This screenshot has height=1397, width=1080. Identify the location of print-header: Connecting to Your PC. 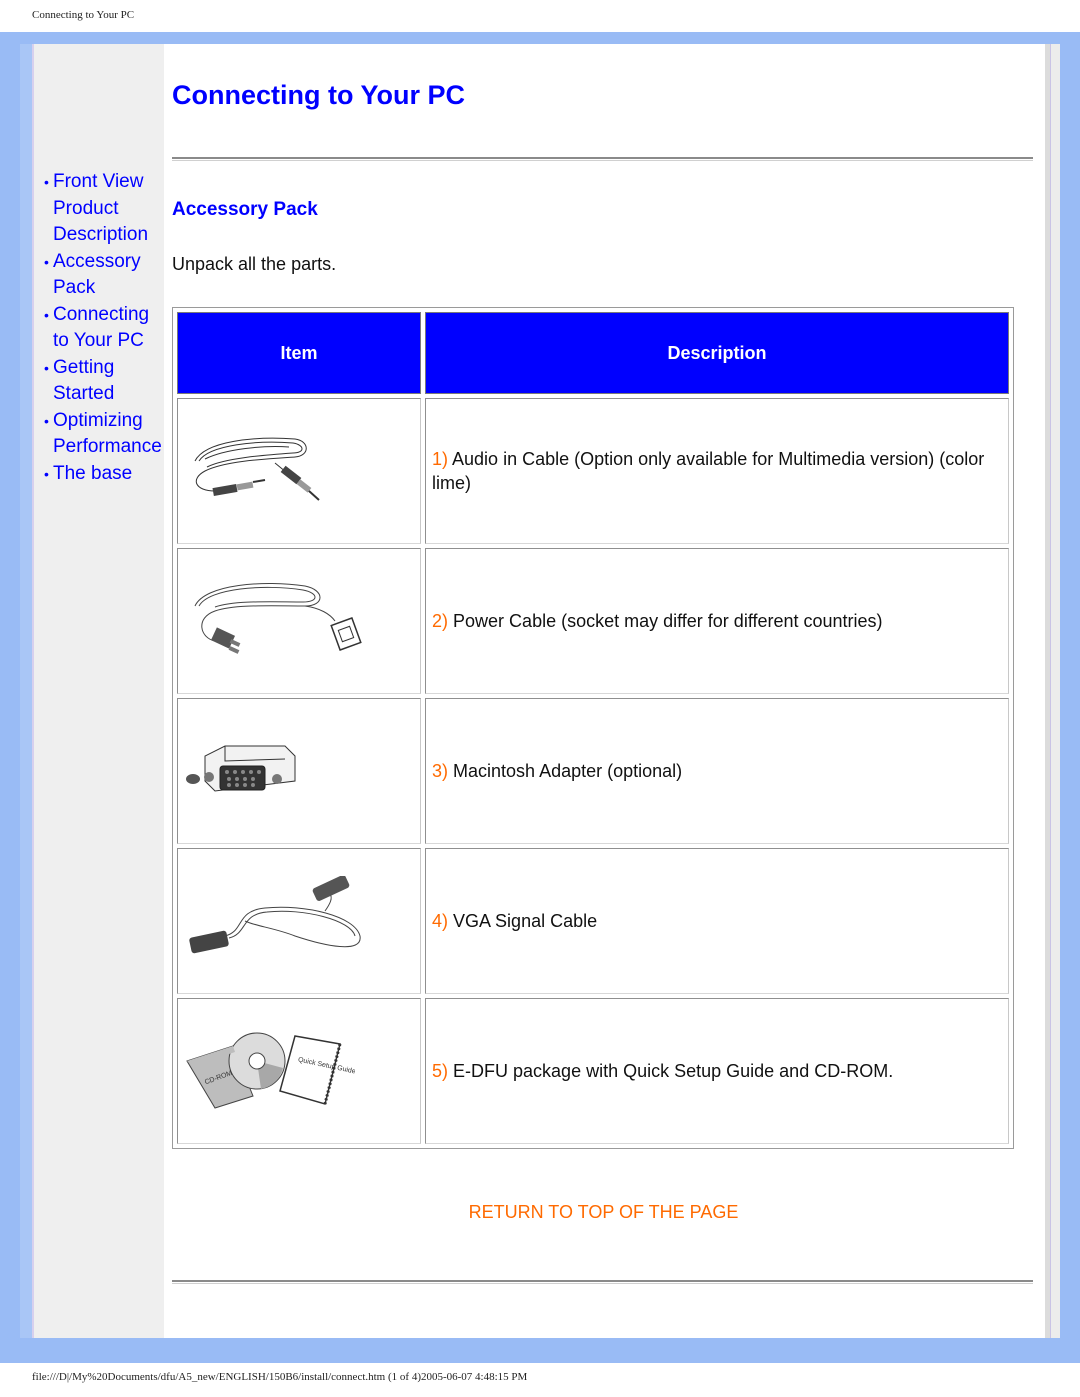
(83, 15).